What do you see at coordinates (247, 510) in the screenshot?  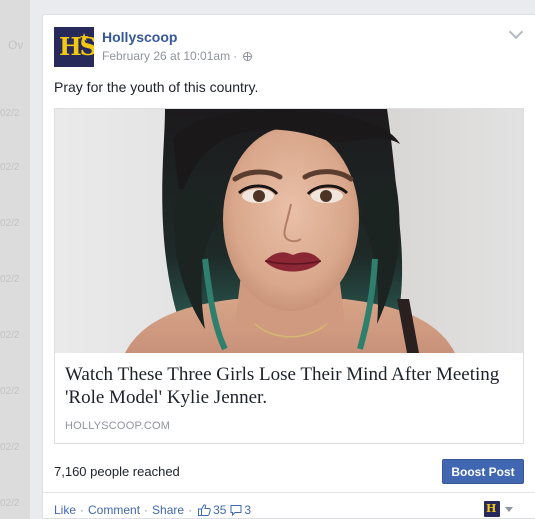 I see `comment-count: 3` at bounding box center [247, 510].